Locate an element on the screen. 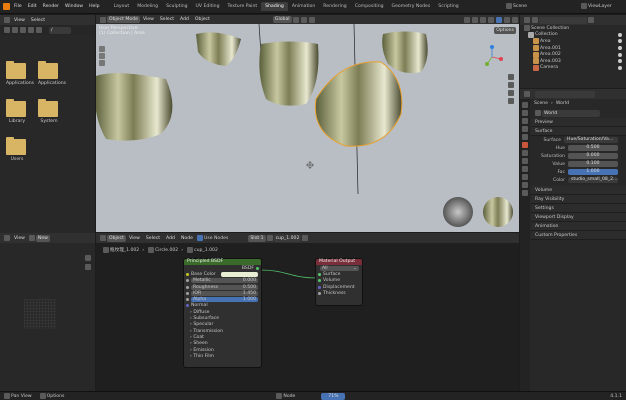  tab-rendering: Rendering is located at coordinates (334, 6).